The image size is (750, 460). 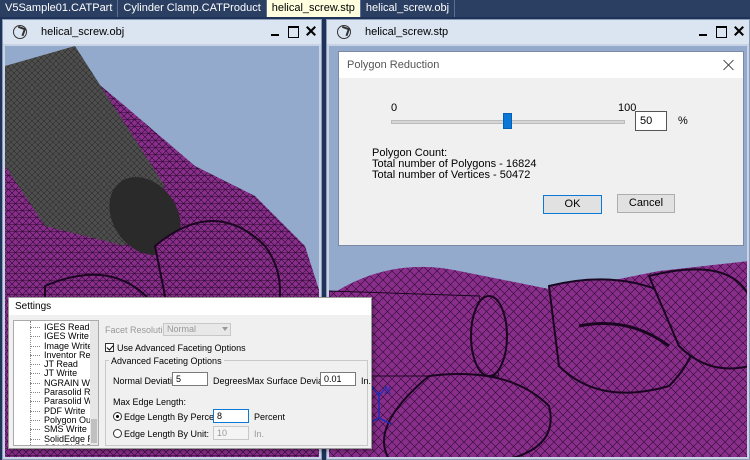 What do you see at coordinates (166, 361) in the screenshot?
I see `advanced-group-label: Advanced Faceting Options` at bounding box center [166, 361].